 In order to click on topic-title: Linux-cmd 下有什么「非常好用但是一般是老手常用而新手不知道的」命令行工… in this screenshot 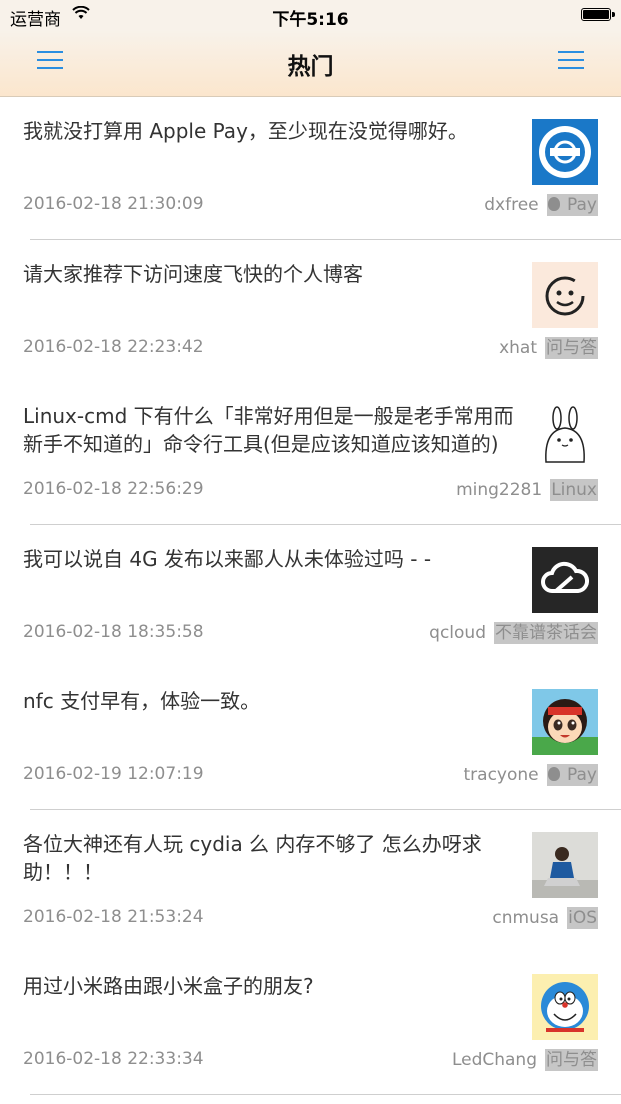, I will do `click(273, 430)`.